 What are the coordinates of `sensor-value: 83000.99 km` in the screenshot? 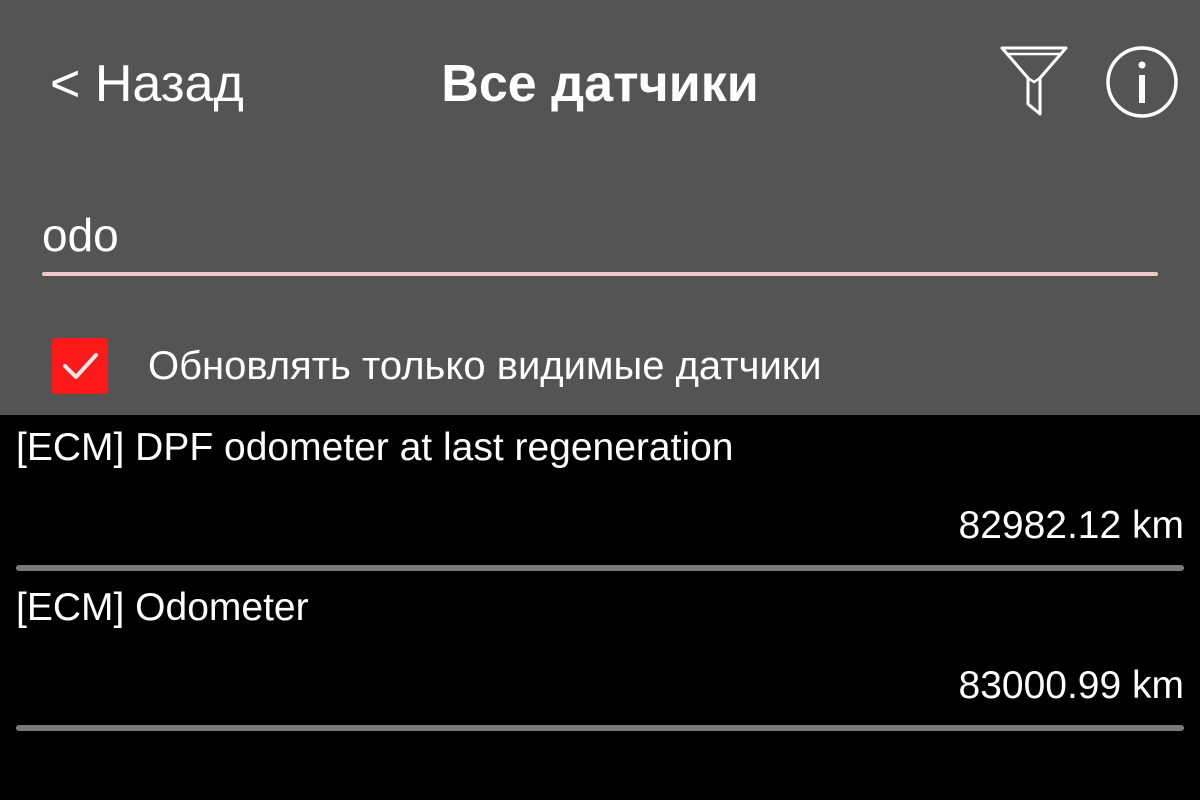 It's located at (1071, 685).